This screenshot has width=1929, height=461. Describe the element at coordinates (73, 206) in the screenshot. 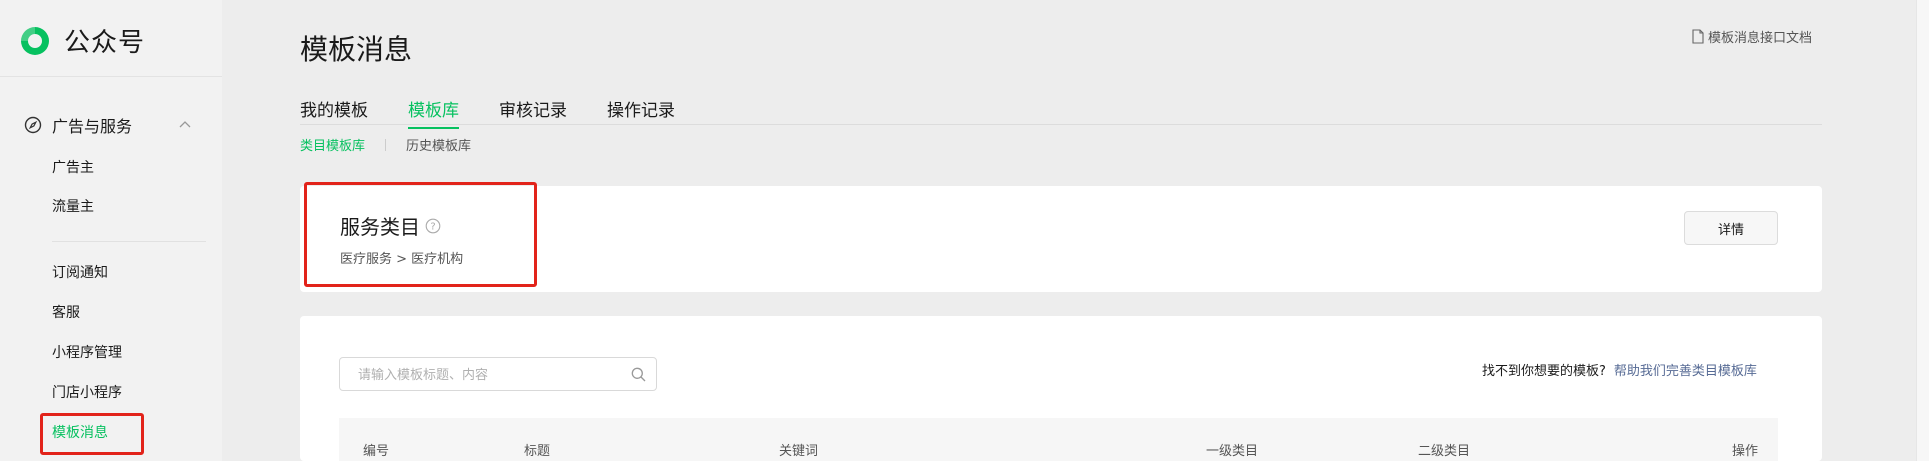

I see `sidebar-item-publisher: 流量主` at that location.